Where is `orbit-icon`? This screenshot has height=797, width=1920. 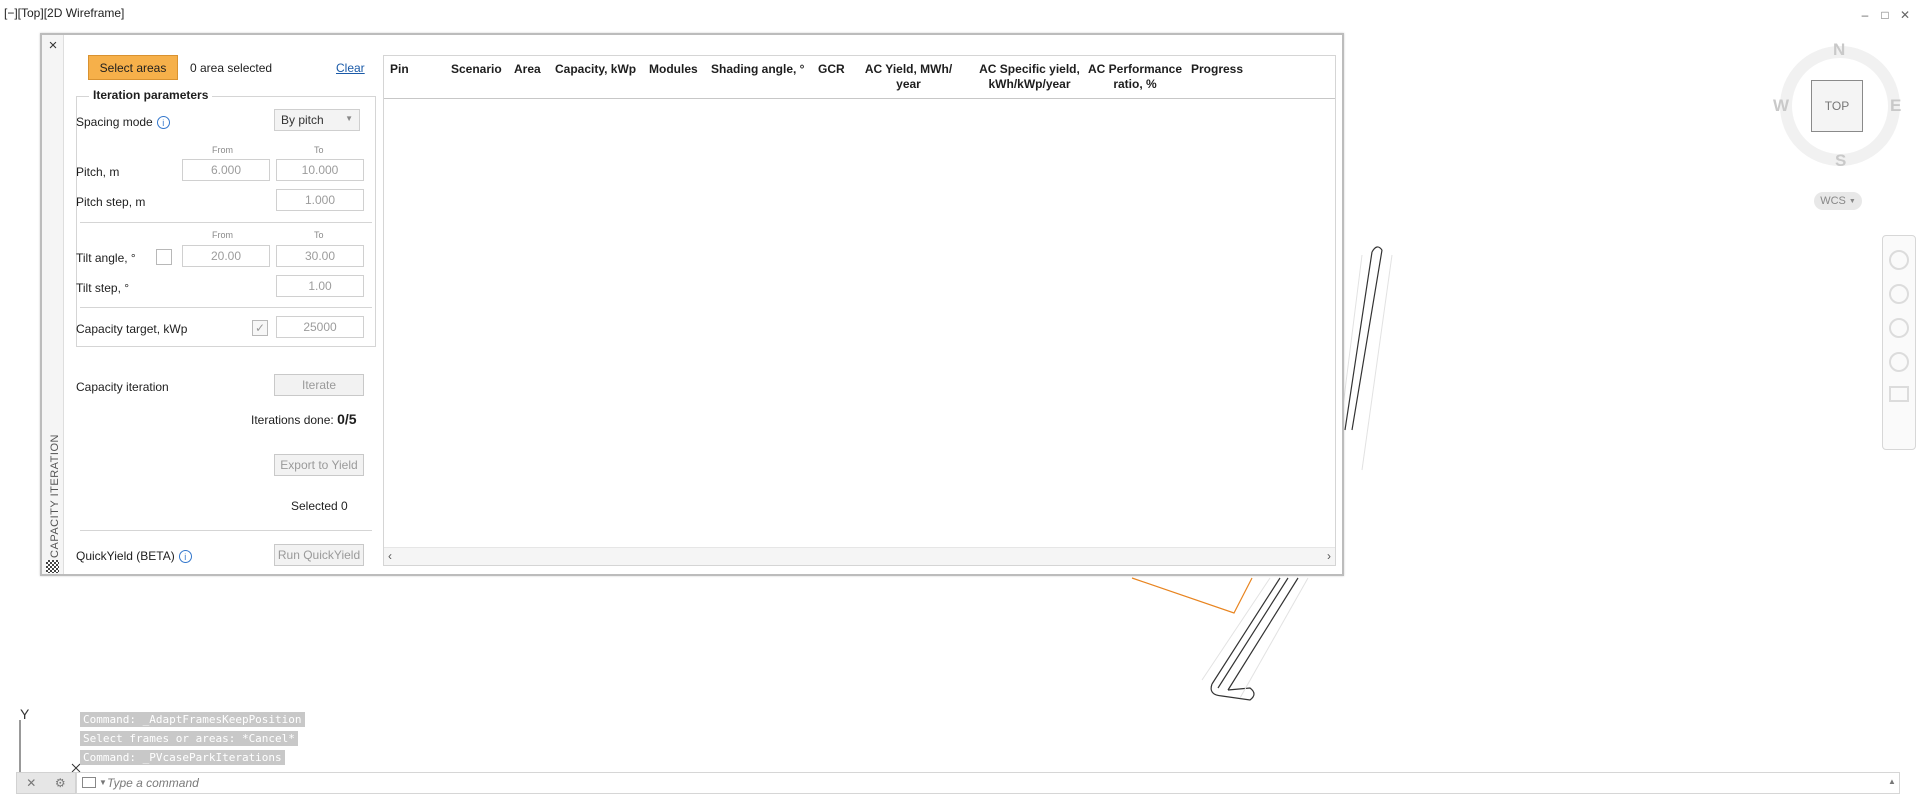 orbit-icon is located at coordinates (1899, 362).